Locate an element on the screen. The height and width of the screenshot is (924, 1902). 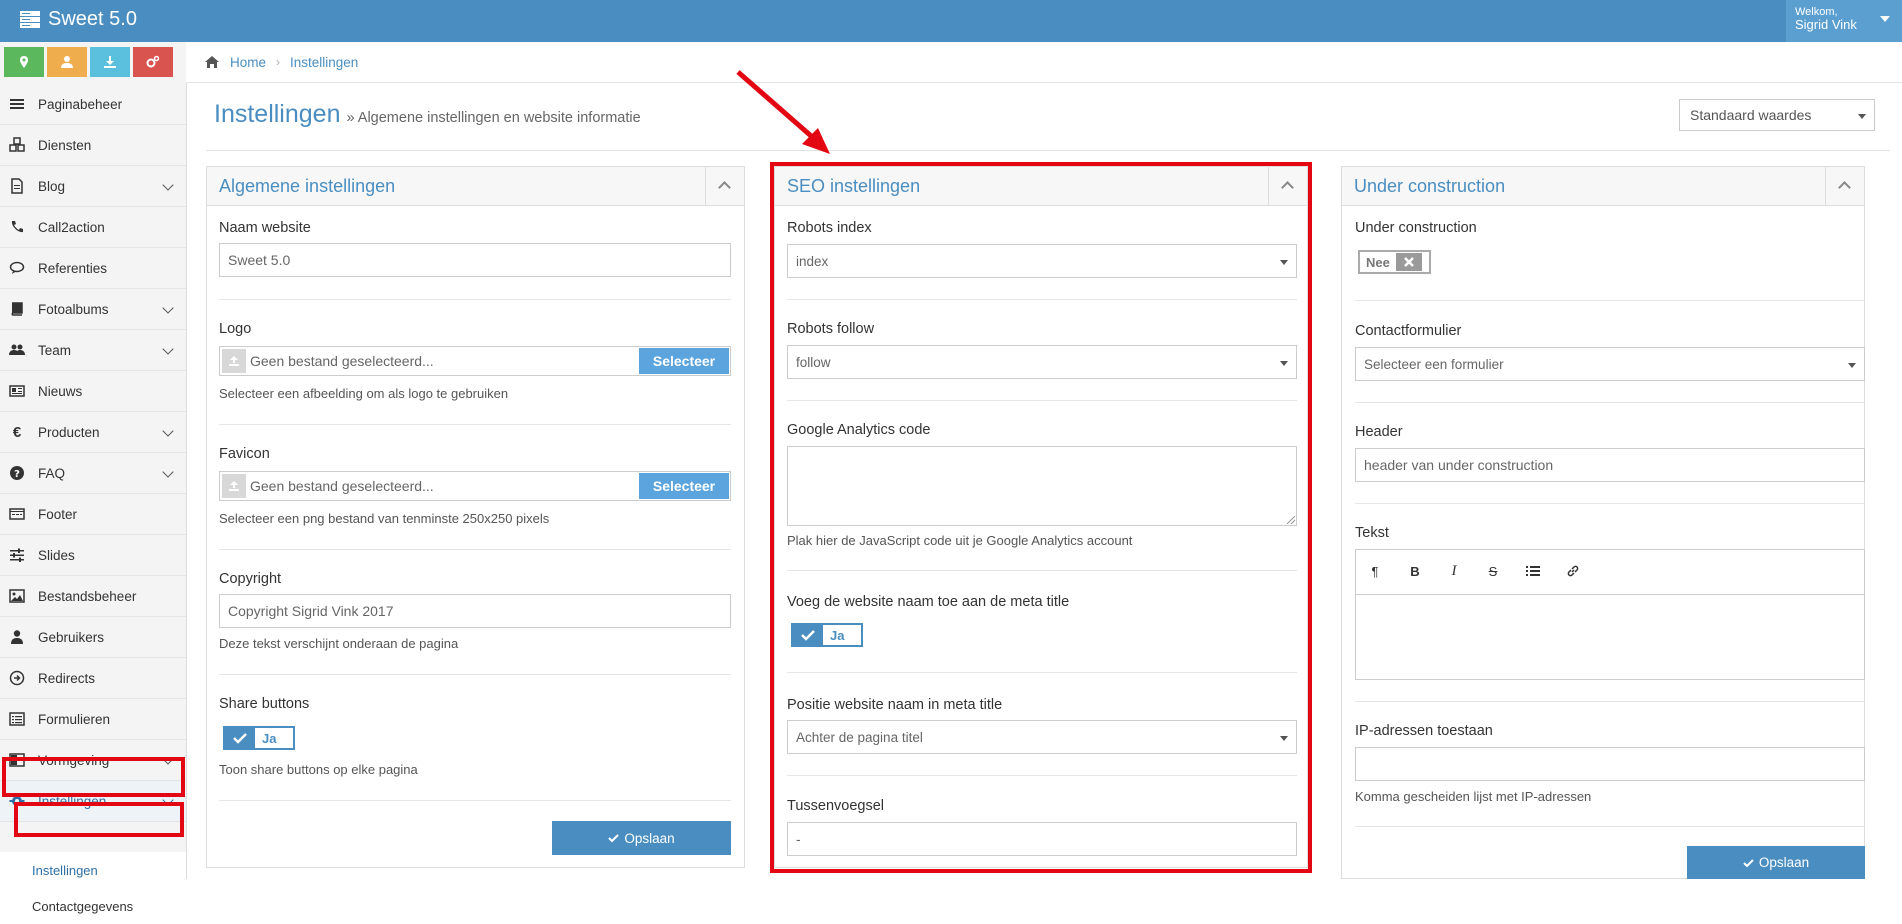
home-icon is located at coordinates (212, 62).